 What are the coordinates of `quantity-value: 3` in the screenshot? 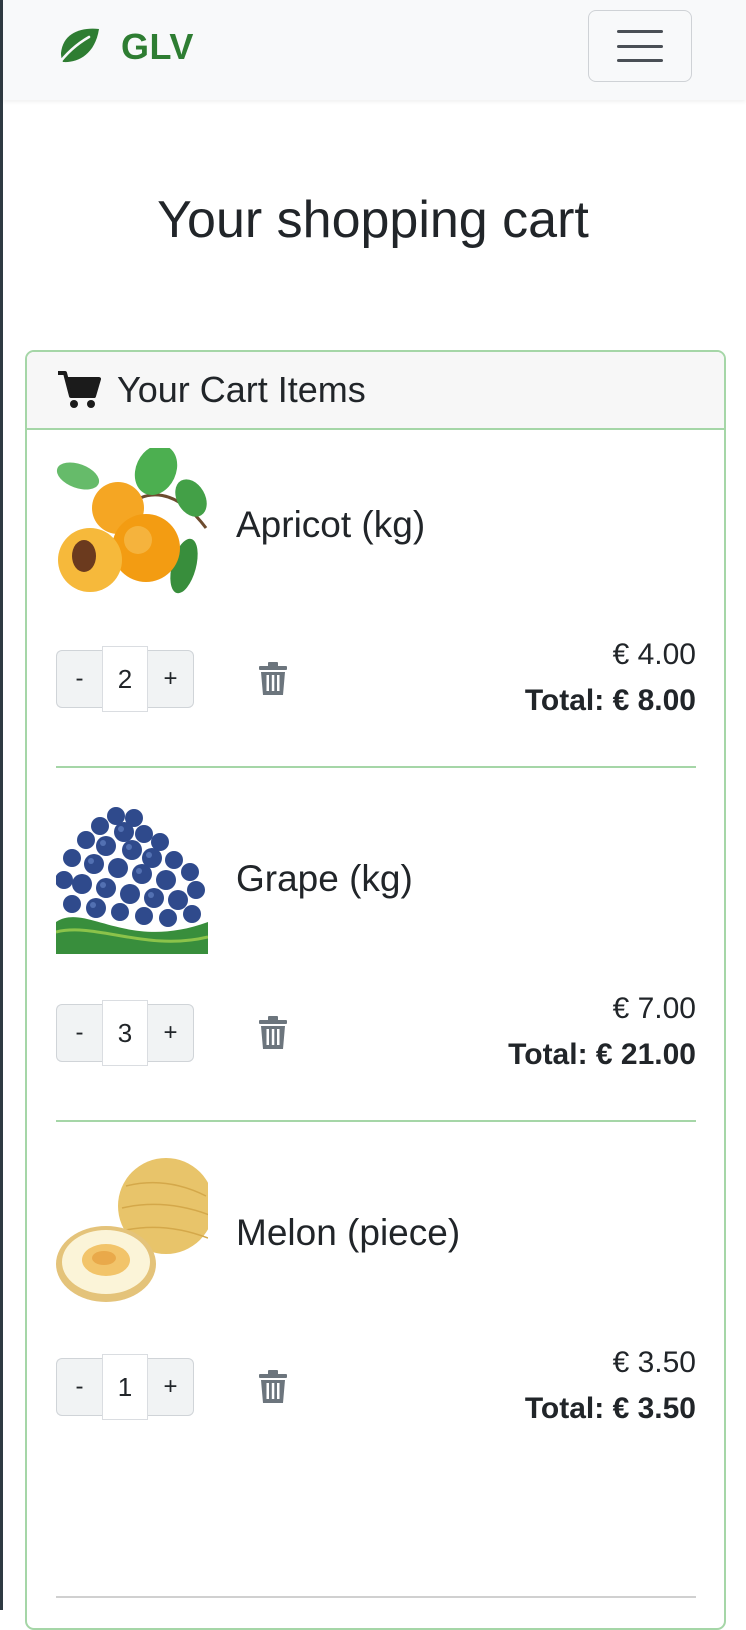 It's located at (125, 1033).